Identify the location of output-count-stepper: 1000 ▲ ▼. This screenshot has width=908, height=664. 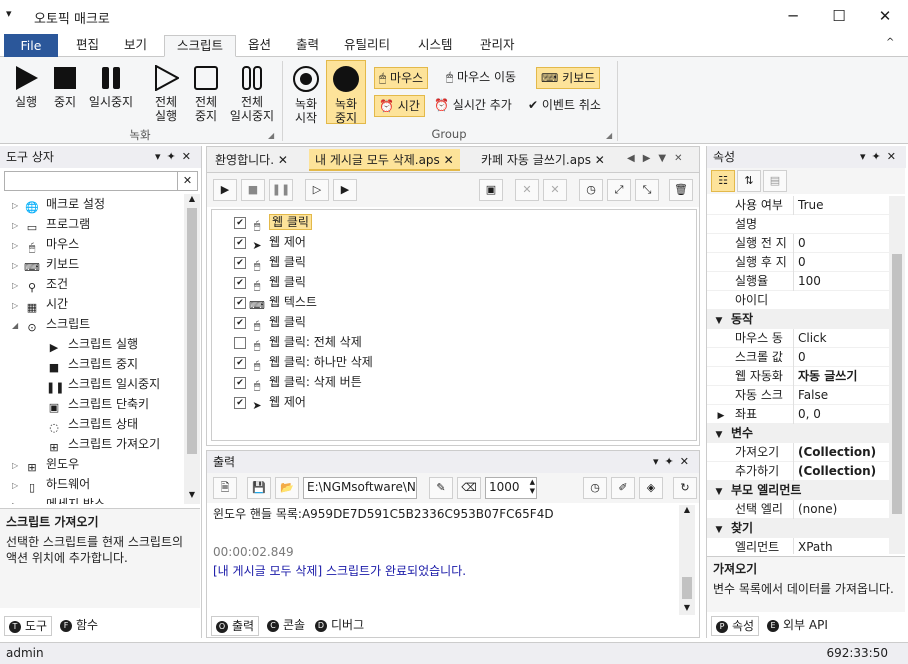
(511, 488).